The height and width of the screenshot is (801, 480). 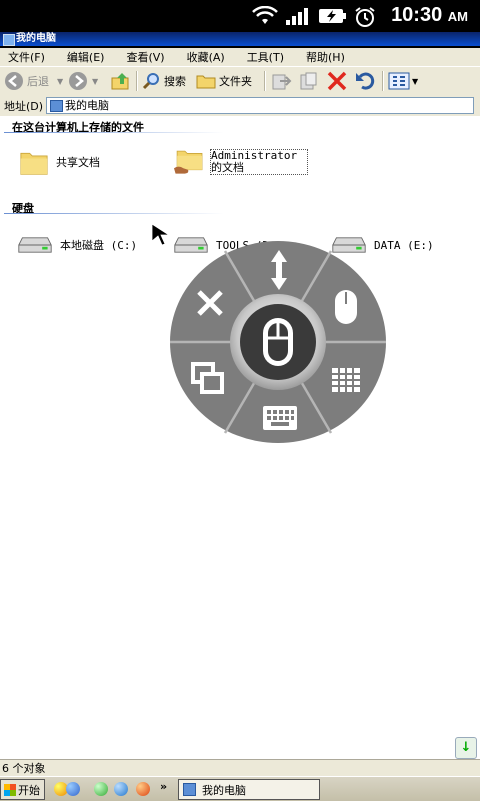 What do you see at coordinates (14, 81) in the screenshot?
I see `back-arrow-icon` at bounding box center [14, 81].